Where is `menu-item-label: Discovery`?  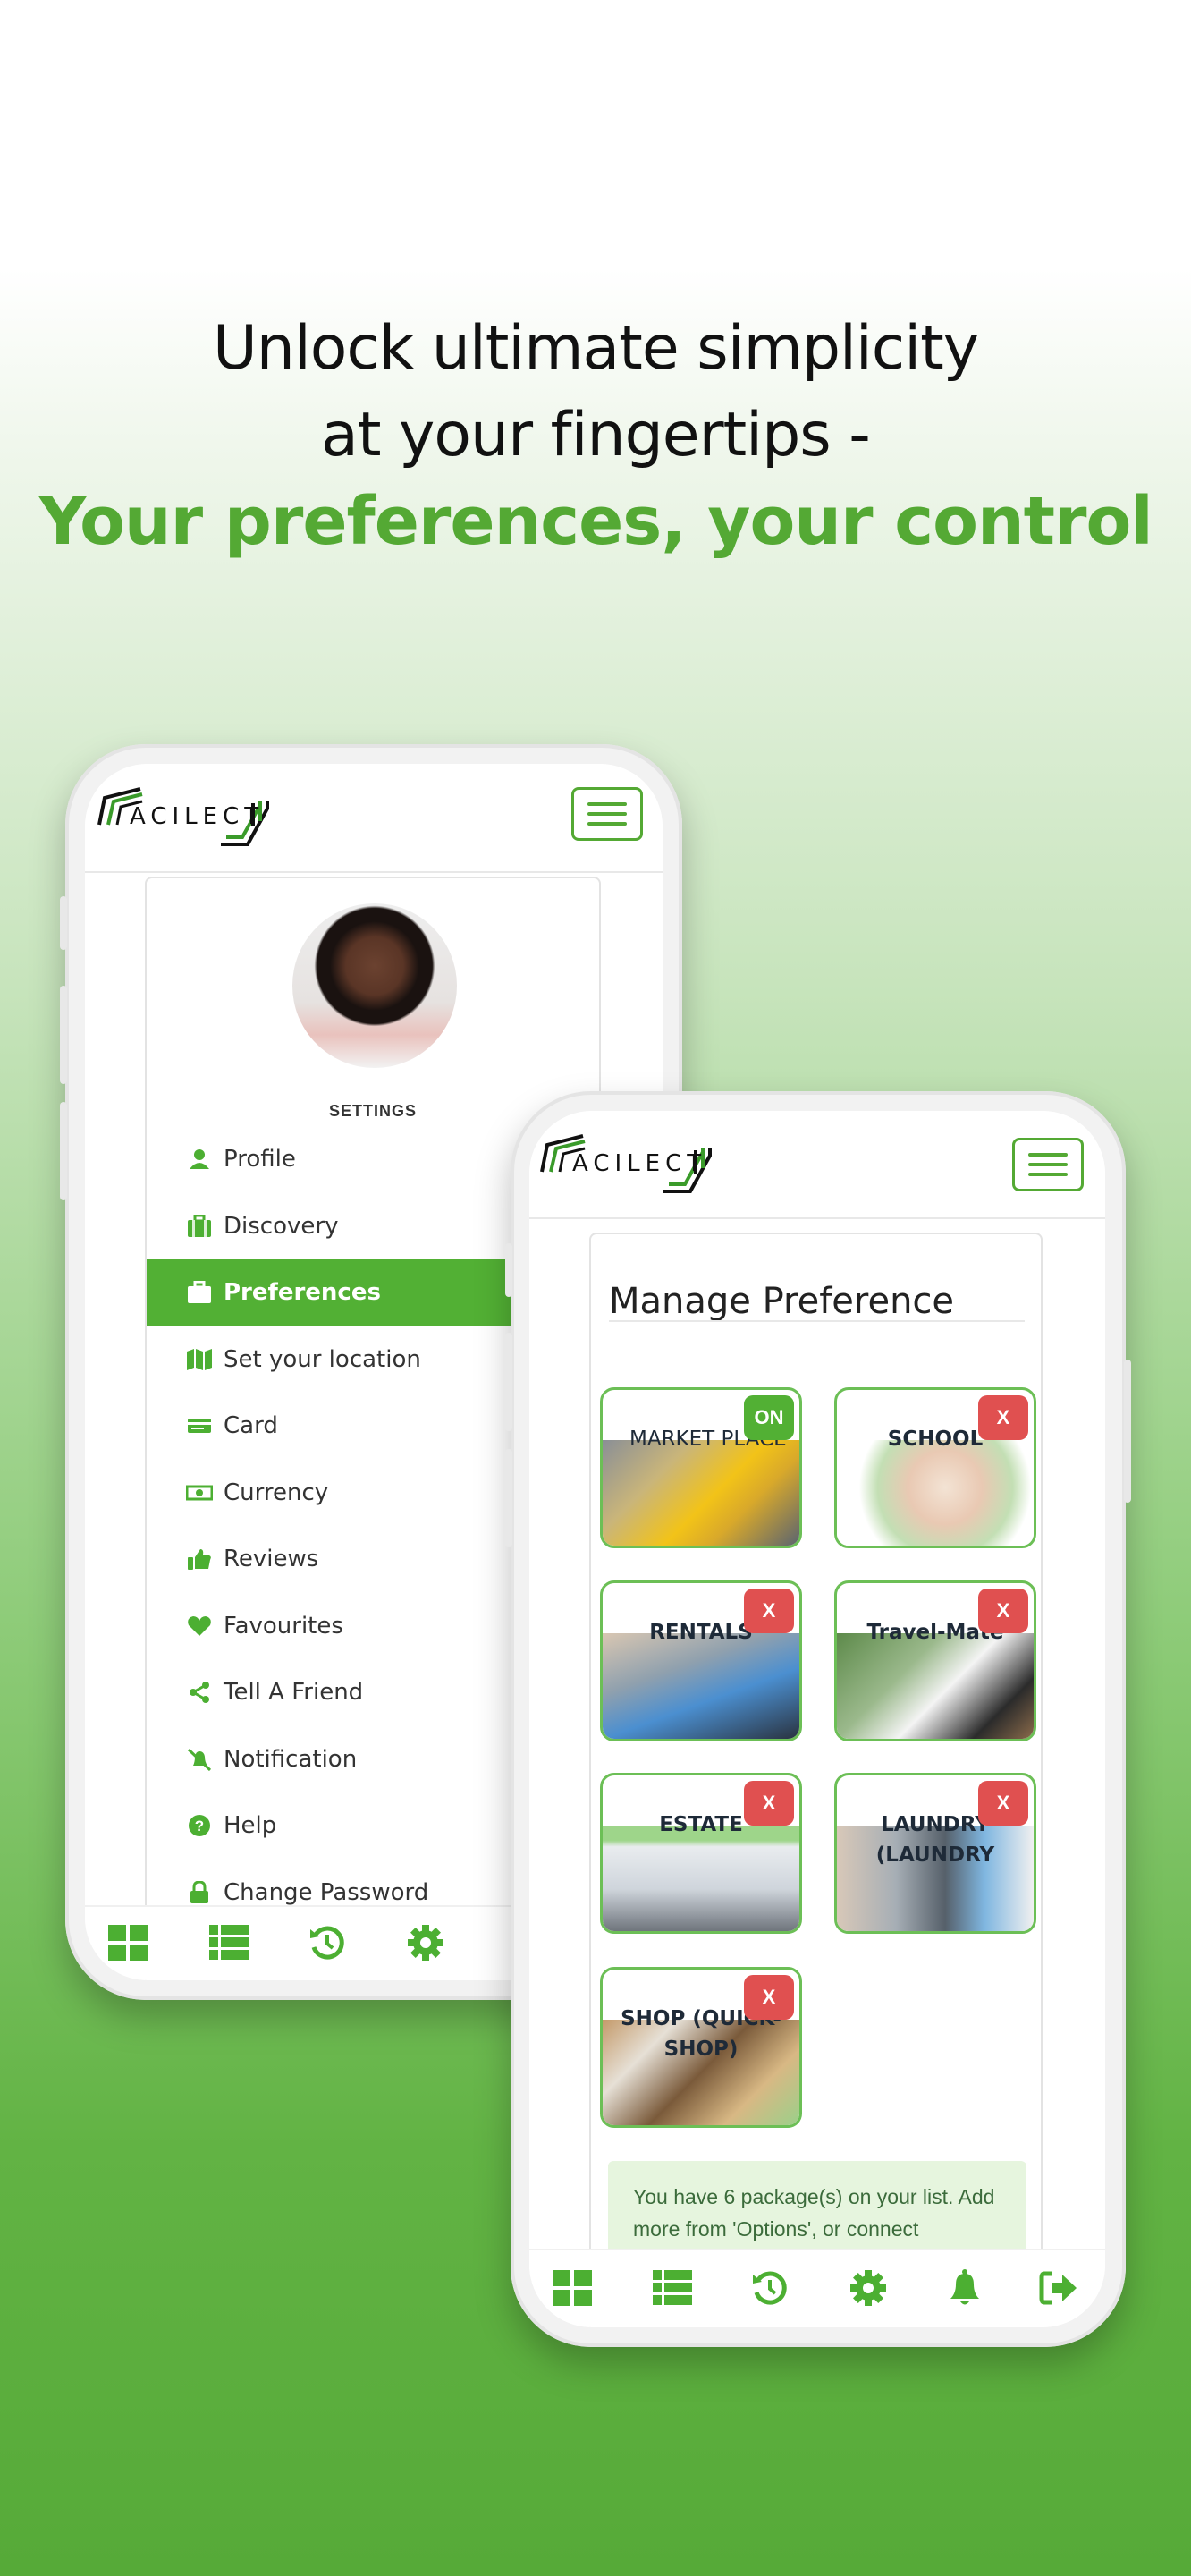 menu-item-label: Discovery is located at coordinates (281, 1226).